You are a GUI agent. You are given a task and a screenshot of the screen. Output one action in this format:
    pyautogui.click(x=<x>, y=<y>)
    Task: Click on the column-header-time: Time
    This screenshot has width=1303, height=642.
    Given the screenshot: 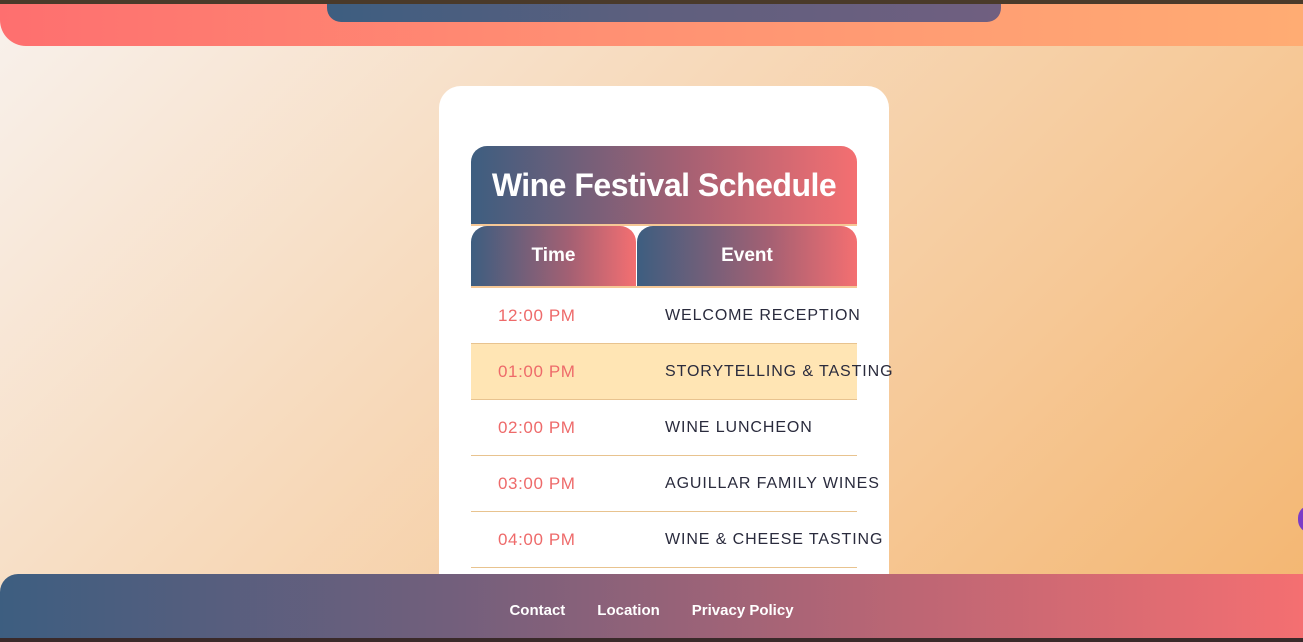 What is the action you would take?
    pyautogui.click(x=553, y=256)
    